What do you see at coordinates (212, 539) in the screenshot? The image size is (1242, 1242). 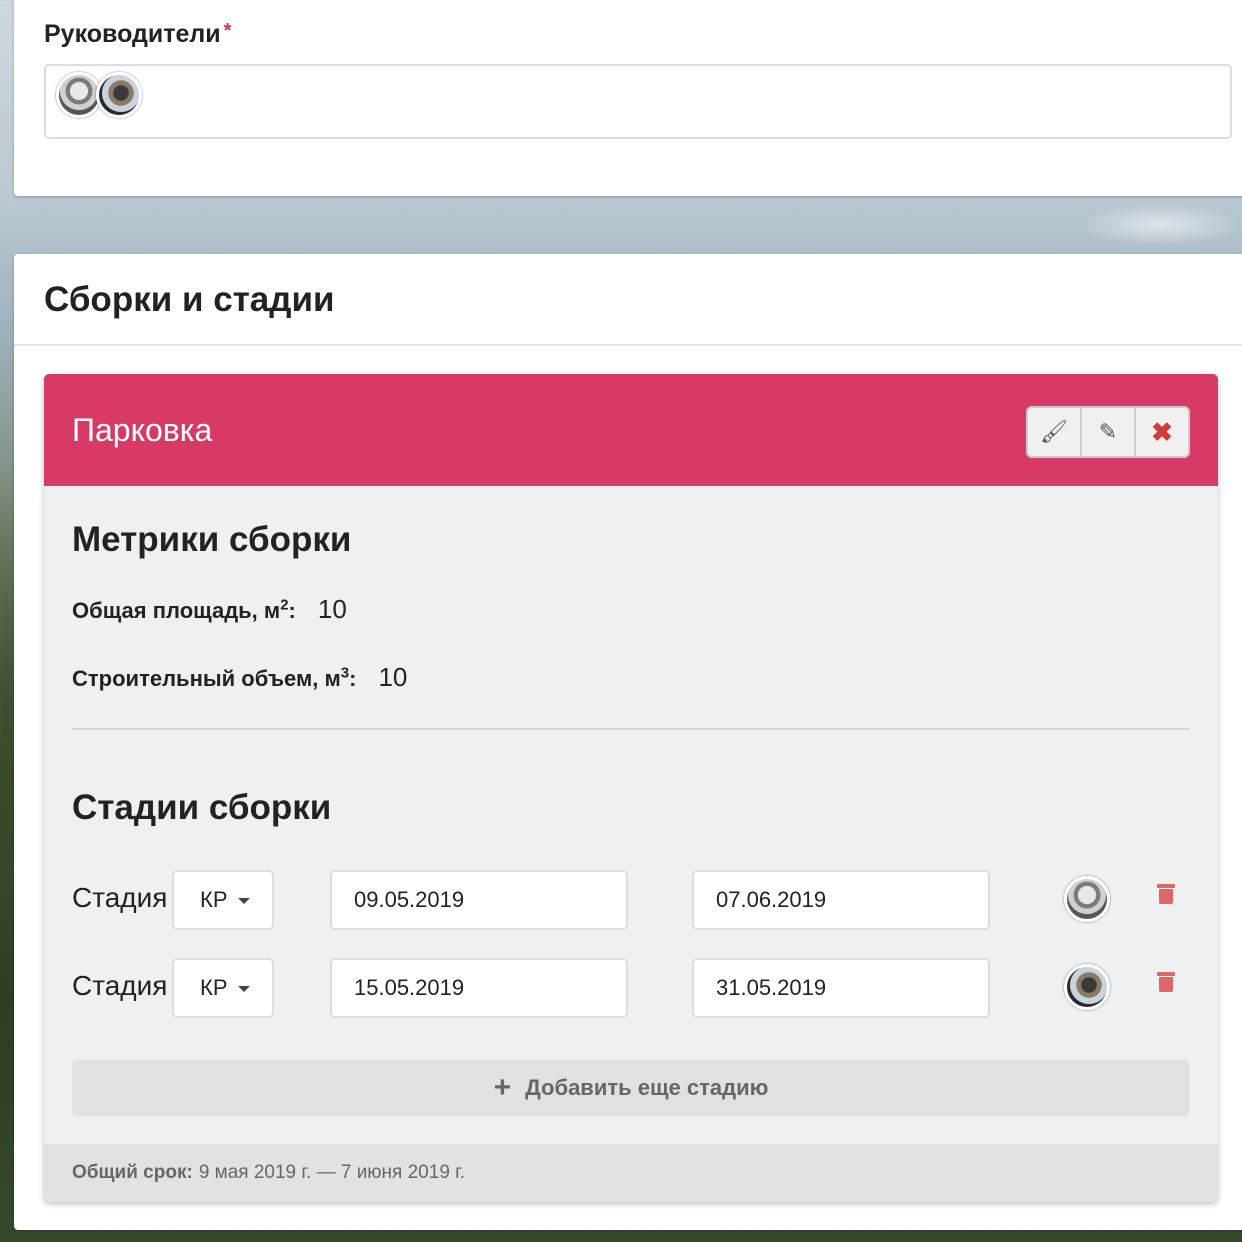 I see `metrics-title: Метрики сборки` at bounding box center [212, 539].